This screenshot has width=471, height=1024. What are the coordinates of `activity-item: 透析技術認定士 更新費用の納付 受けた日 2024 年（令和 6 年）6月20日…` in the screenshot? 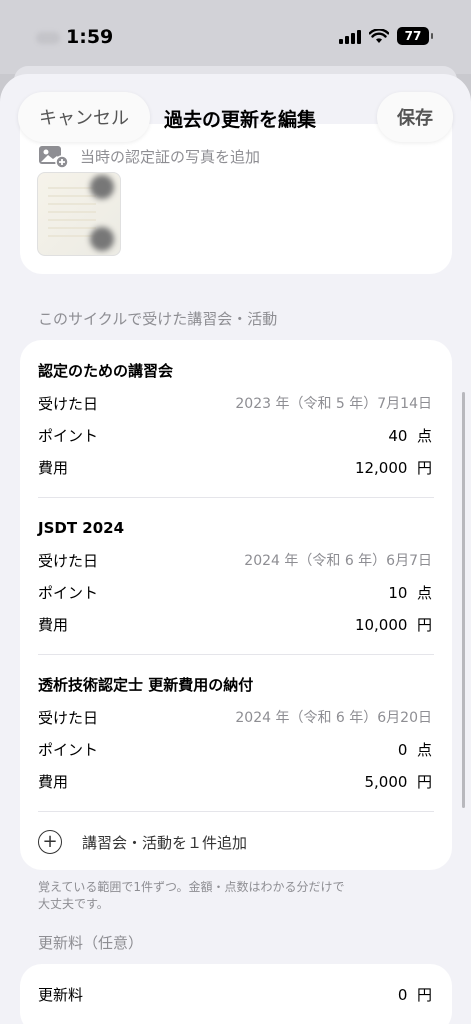 It's located at (236, 733).